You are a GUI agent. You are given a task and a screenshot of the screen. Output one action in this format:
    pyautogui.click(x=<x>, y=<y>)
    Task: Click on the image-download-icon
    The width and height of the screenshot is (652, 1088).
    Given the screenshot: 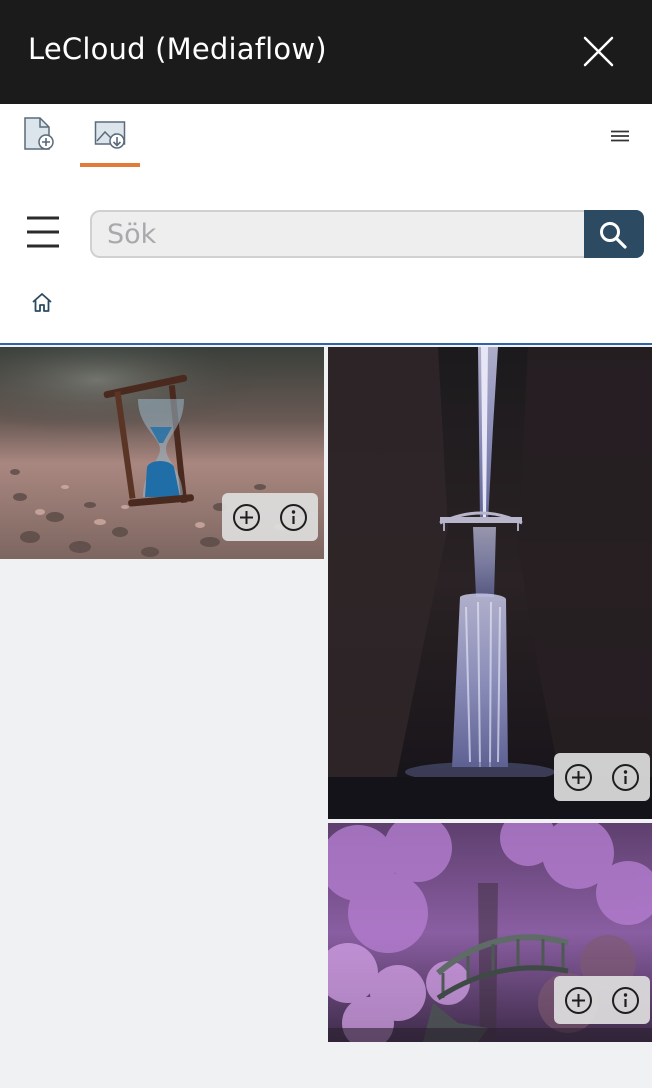 What is the action you would take?
    pyautogui.click(x=111, y=135)
    